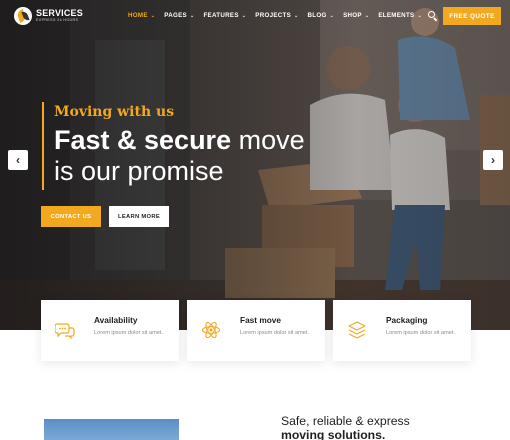  What do you see at coordinates (57, 20) in the screenshot?
I see `brand-tagline: EXPRESS 24 HOURS` at bounding box center [57, 20].